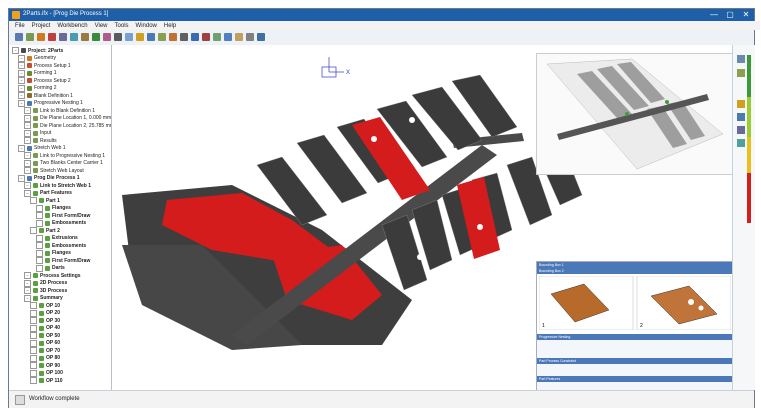 The image size is (761, 414). I want to click on tree-item: − Die Plane Location 1, 0.000 mm, so click(67, 118).